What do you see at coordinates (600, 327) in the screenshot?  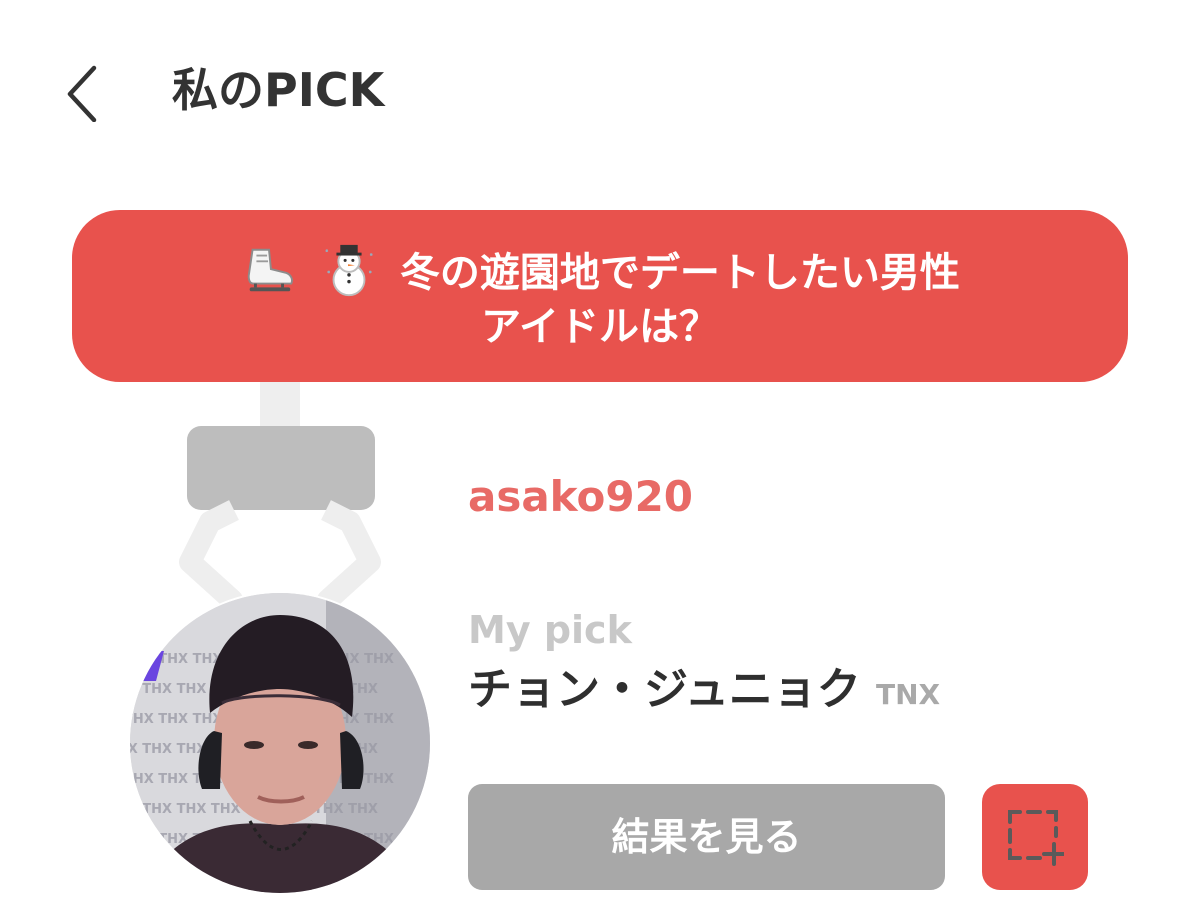 I see `question-text-line-2: アイドルは？` at bounding box center [600, 327].